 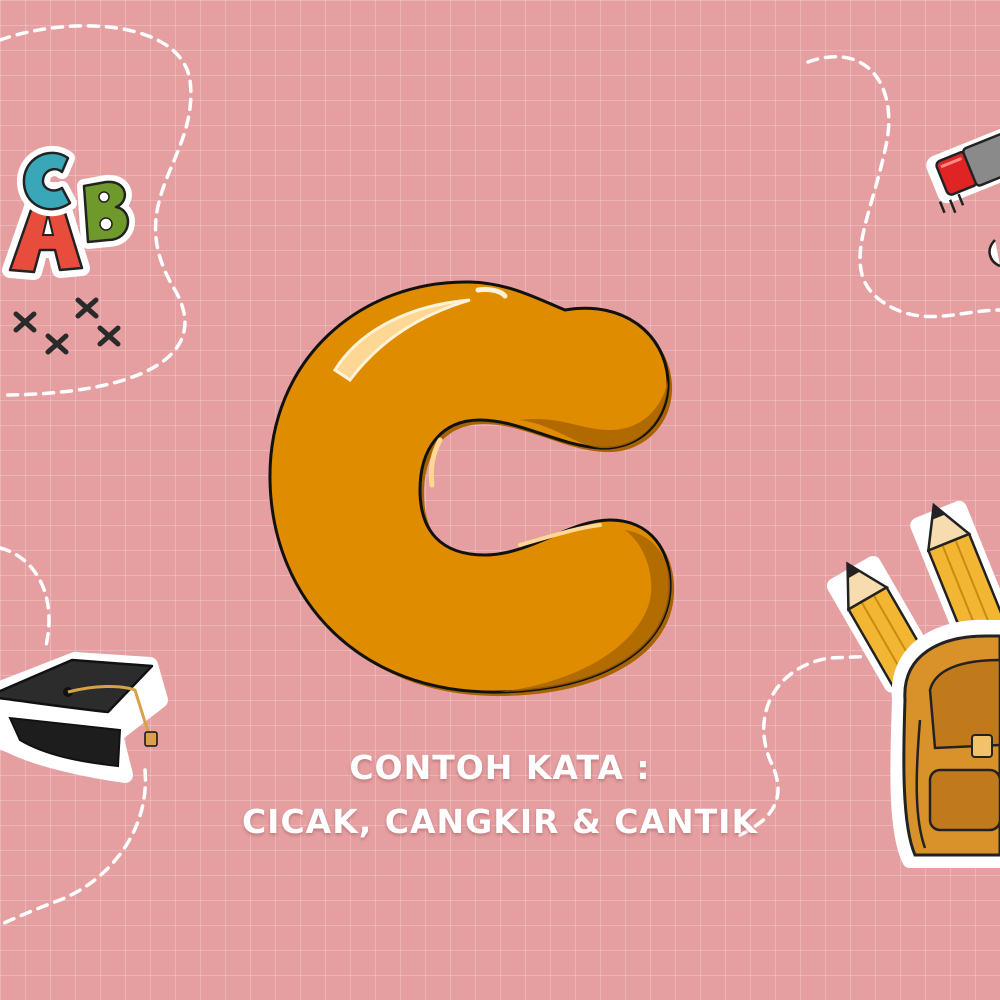 I want to click on caption-line-2: CICAK, CANGKIR & CANTIK, so click(x=500, y=821).